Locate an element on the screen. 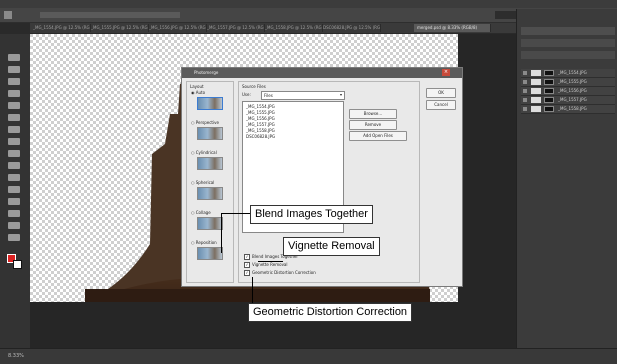 The width and height of the screenshot is (617, 364). radio-label: Collage is located at coordinates (203, 212).